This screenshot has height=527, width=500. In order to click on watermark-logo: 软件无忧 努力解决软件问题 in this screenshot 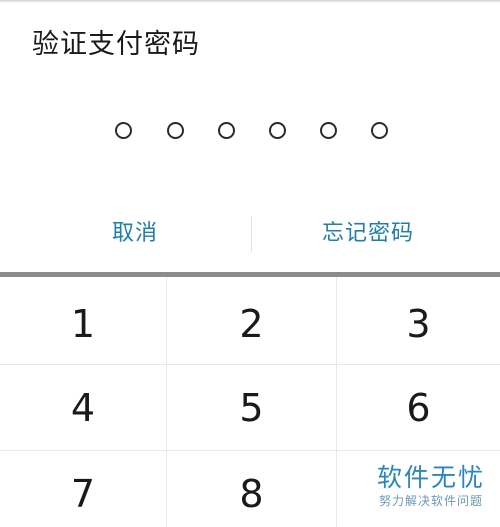, I will do `click(432, 495)`.